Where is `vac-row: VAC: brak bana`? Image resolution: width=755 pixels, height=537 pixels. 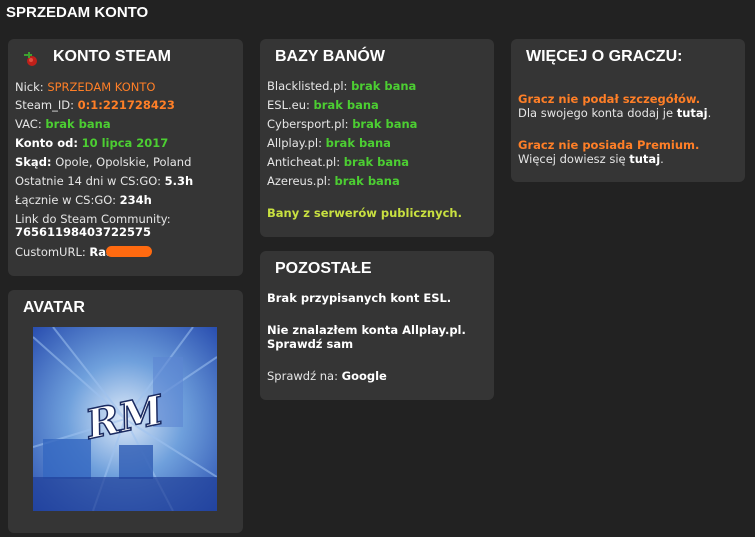
vac-row: VAC: brak bana is located at coordinates (63, 124).